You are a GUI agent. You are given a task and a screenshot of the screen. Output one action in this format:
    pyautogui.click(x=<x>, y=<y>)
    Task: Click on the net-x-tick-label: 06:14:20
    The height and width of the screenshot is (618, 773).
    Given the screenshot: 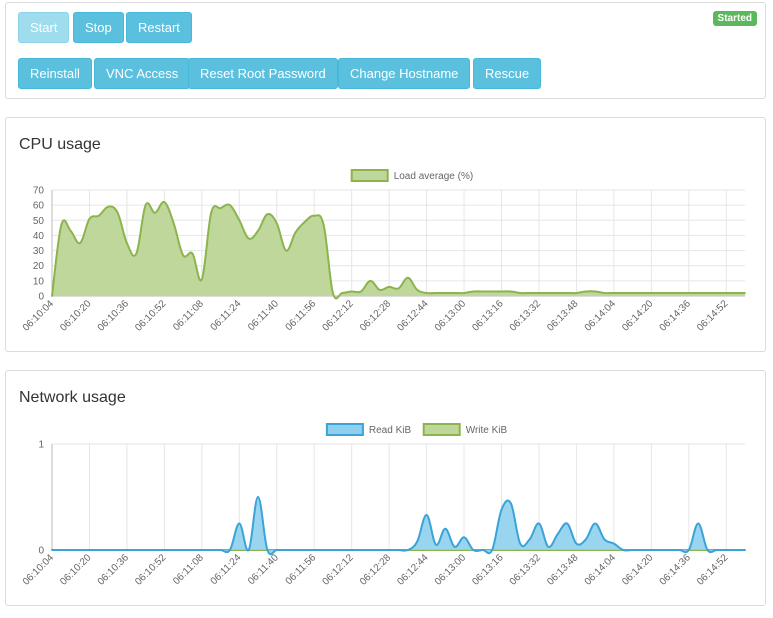 What is the action you would take?
    pyautogui.click(x=638, y=570)
    